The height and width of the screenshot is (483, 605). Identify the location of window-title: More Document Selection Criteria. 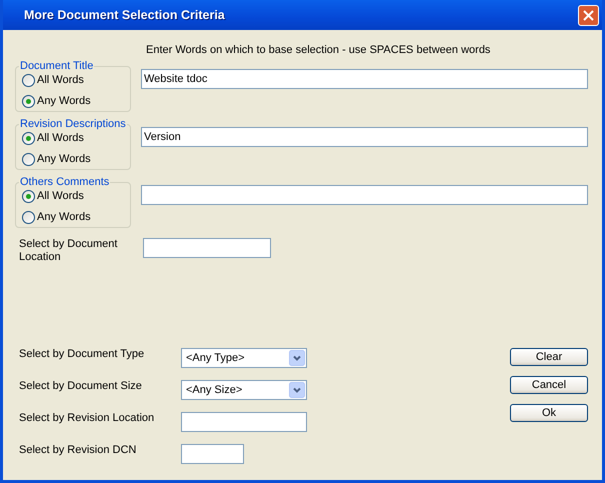
(124, 15).